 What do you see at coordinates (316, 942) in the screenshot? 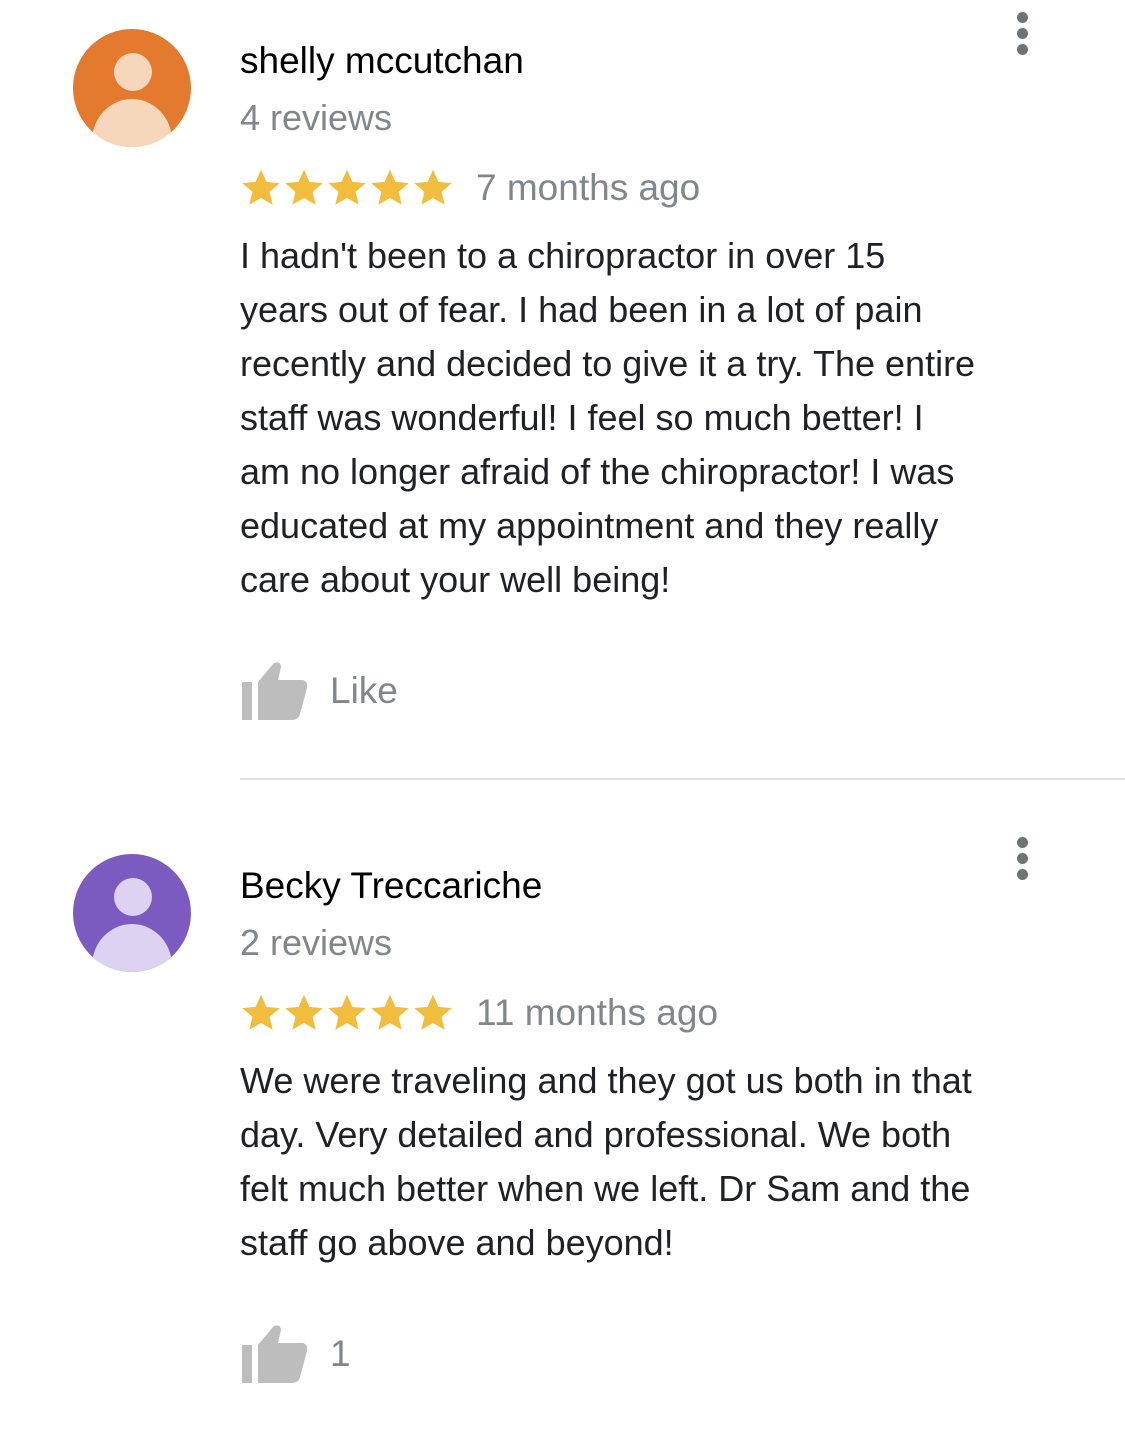
I see `reviewer-review-count: 2 reviews` at bounding box center [316, 942].